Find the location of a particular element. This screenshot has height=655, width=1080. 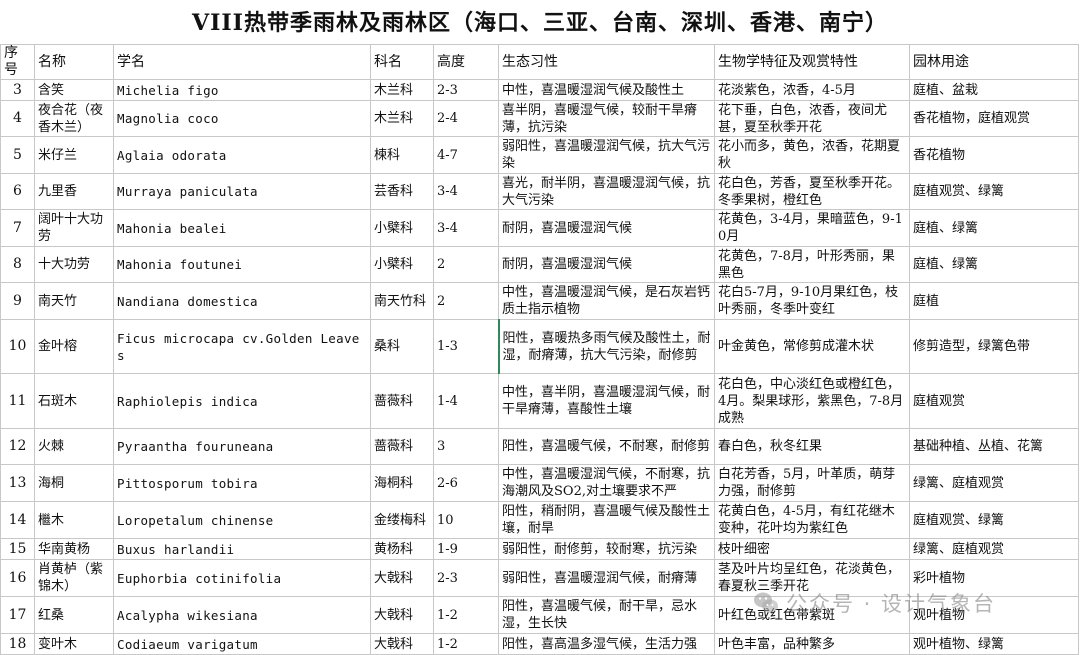

cell-features: 花淡紫色，浓香，4-5月 is located at coordinates (812, 90).